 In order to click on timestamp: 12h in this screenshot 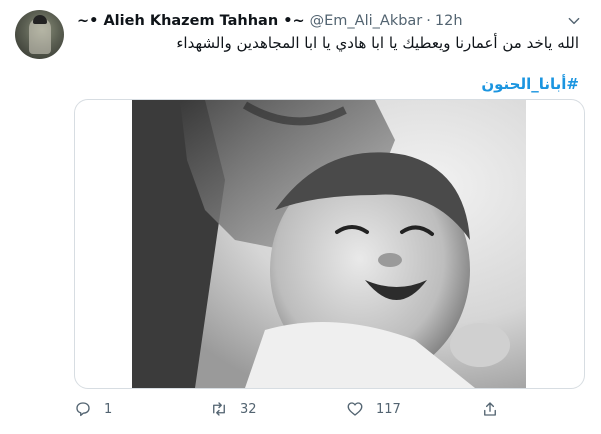, I will do `click(449, 21)`.